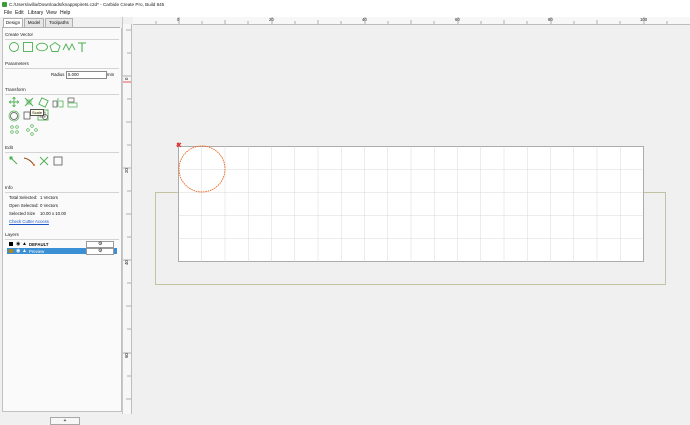 This screenshot has height=425, width=690. Describe the element at coordinates (37, 112) in the screenshot. I see `scale-tooltip: Scale` at that location.